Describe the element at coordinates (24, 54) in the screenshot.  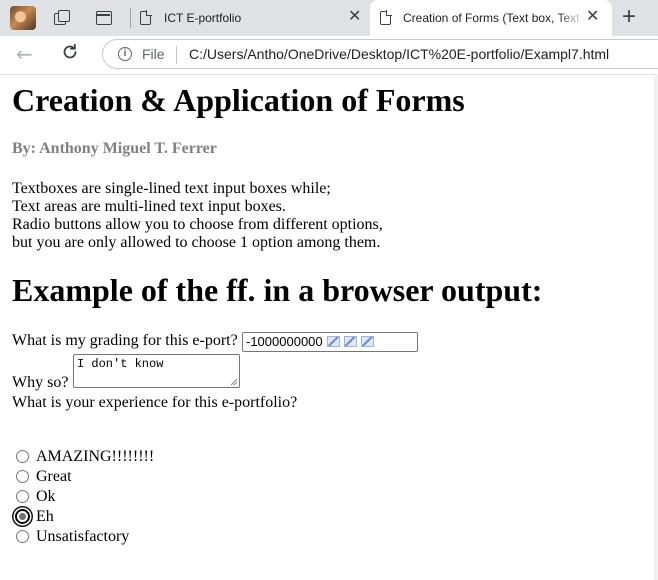
I see `back-button: ←` at that location.